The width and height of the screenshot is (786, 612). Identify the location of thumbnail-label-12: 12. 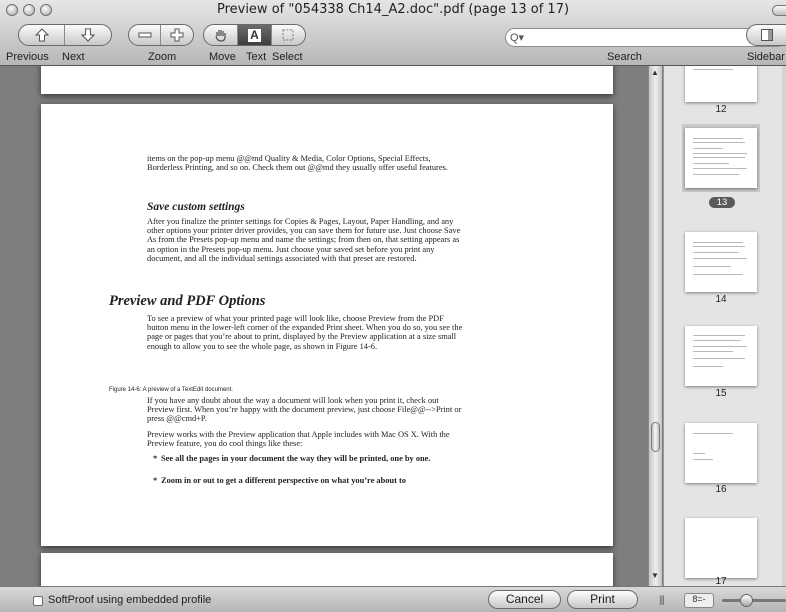
(721, 109).